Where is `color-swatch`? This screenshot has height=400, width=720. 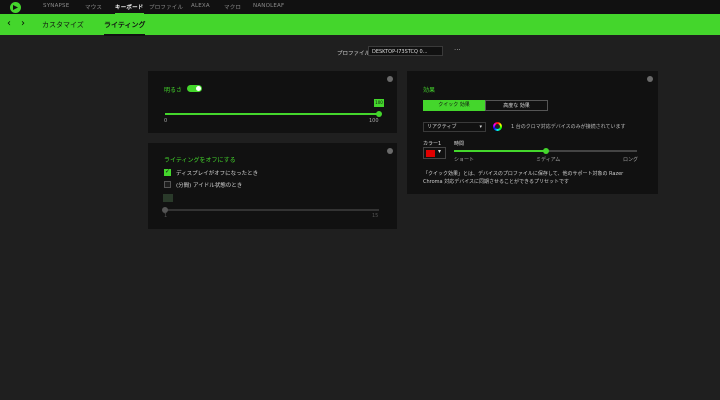
color-swatch is located at coordinates (430, 153).